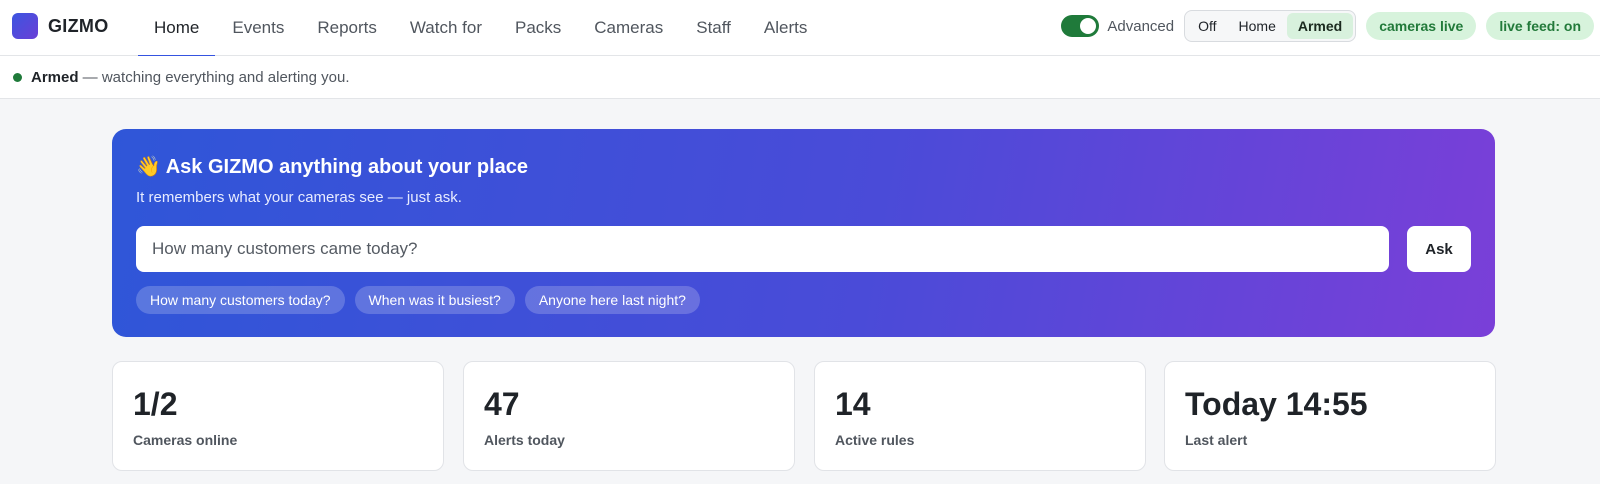  I want to click on brand: GIZMO, so click(60, 26).